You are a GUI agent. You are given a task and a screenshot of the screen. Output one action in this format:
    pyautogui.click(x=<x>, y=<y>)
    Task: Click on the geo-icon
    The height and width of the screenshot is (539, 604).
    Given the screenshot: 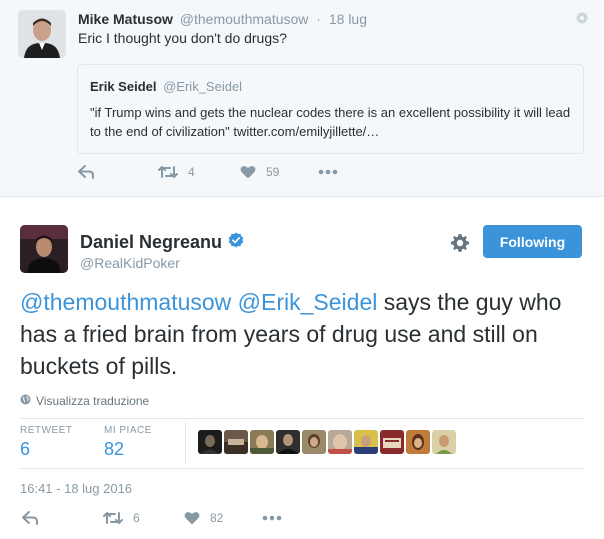 What is the action you would take?
    pyautogui.click(x=582, y=20)
    